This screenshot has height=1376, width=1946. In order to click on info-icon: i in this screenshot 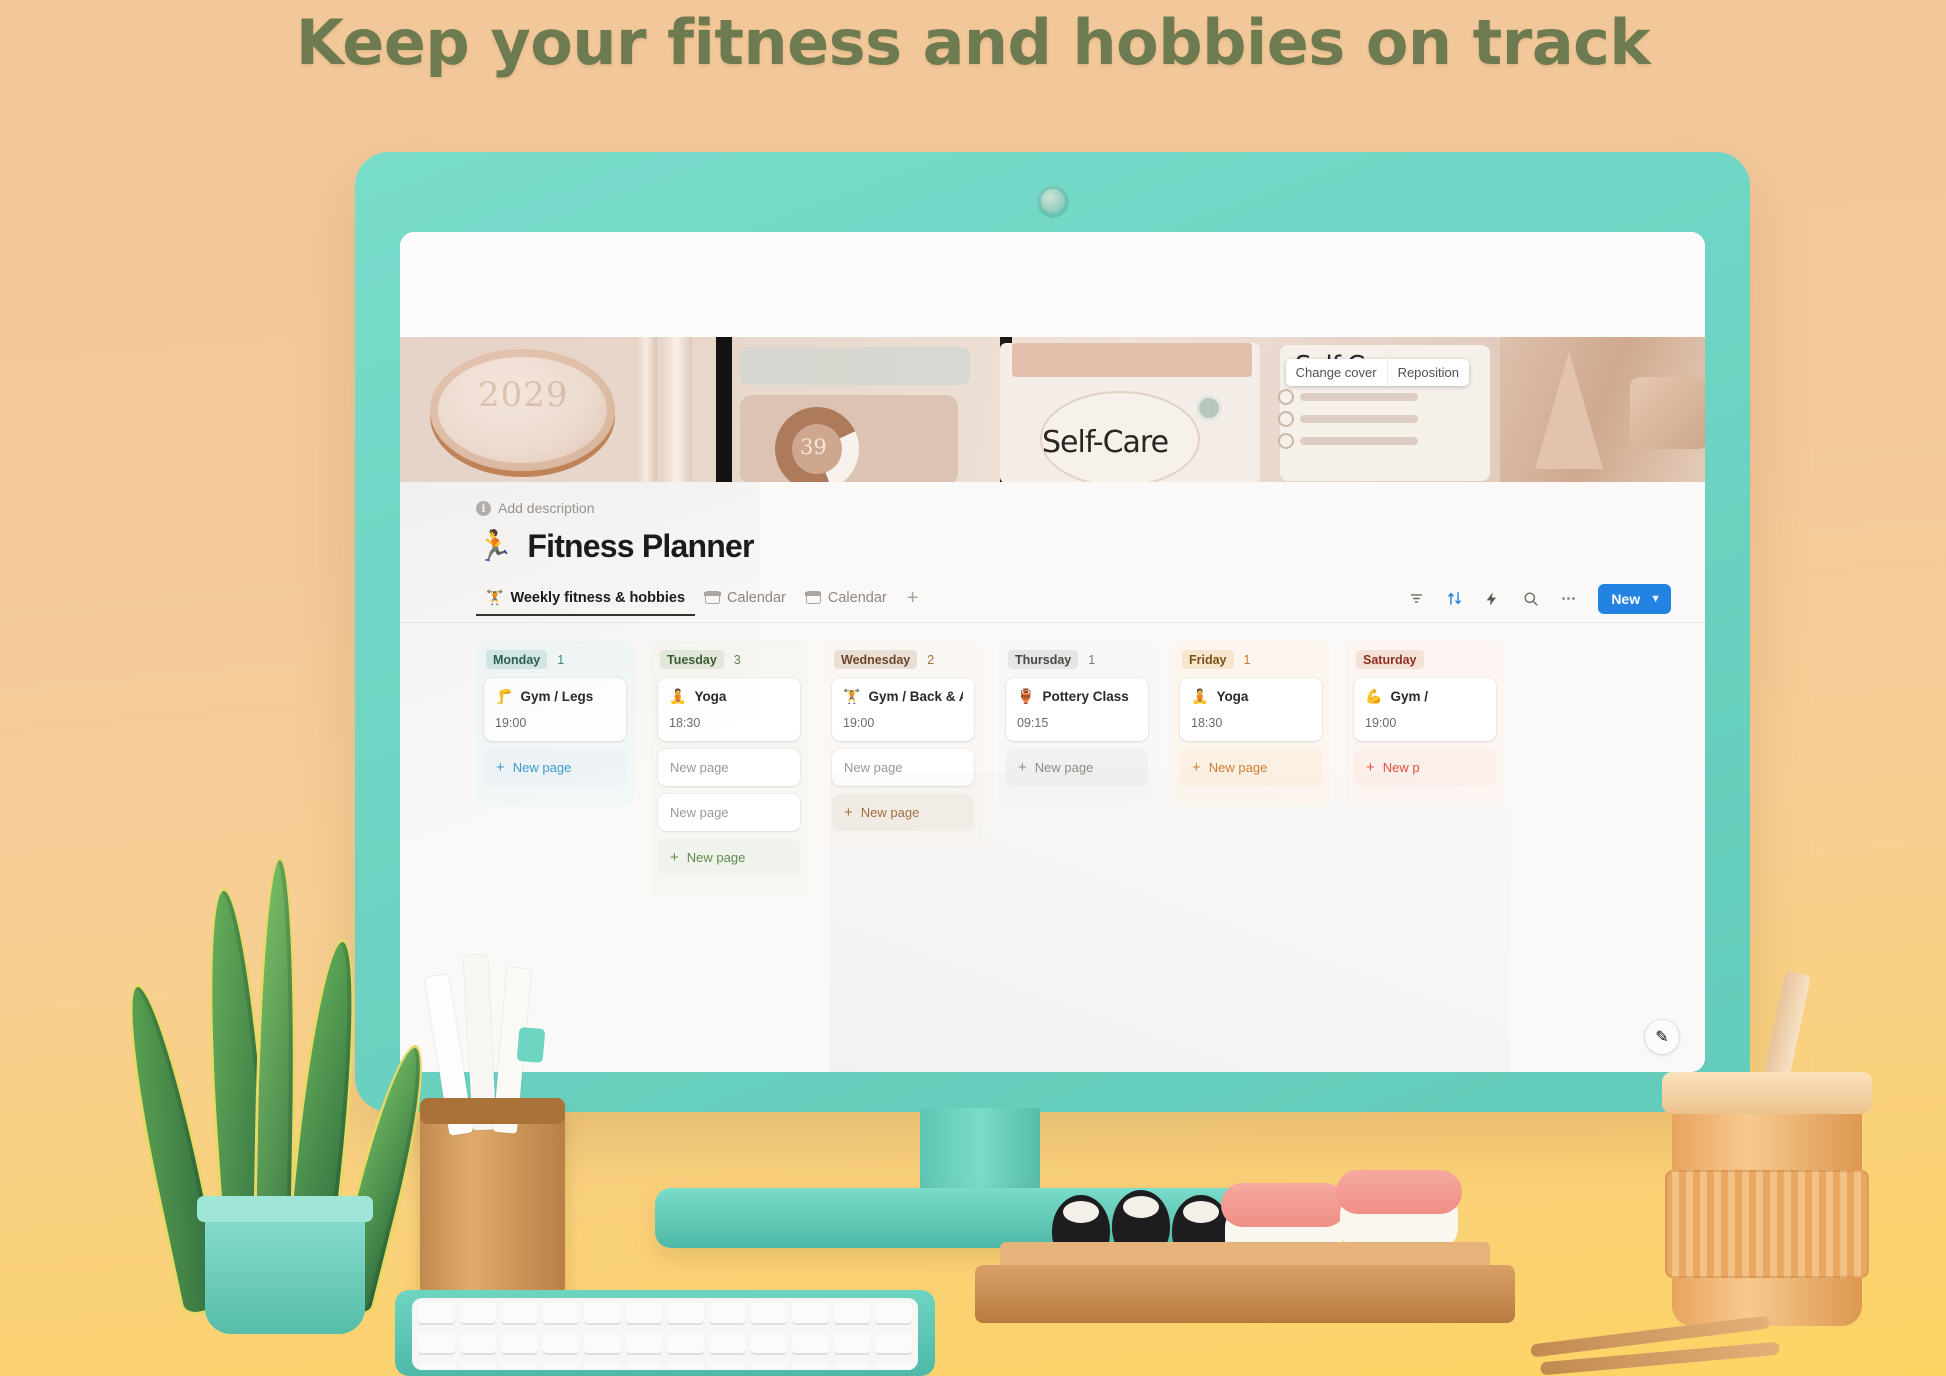, I will do `click(483, 508)`.